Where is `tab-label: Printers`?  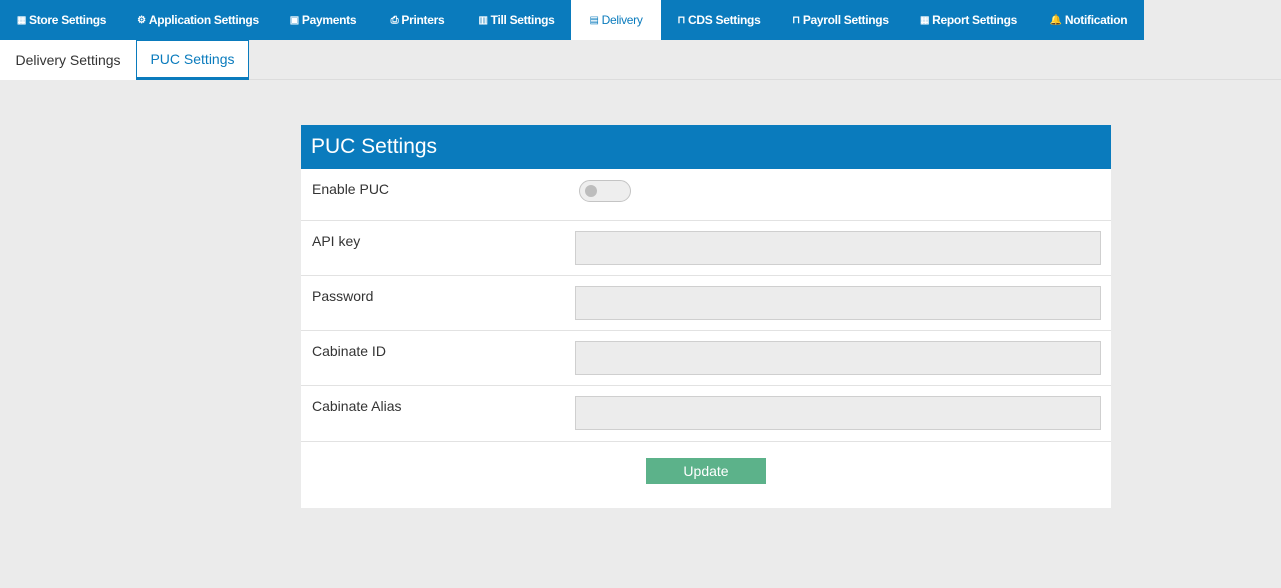
tab-label: Printers is located at coordinates (423, 20).